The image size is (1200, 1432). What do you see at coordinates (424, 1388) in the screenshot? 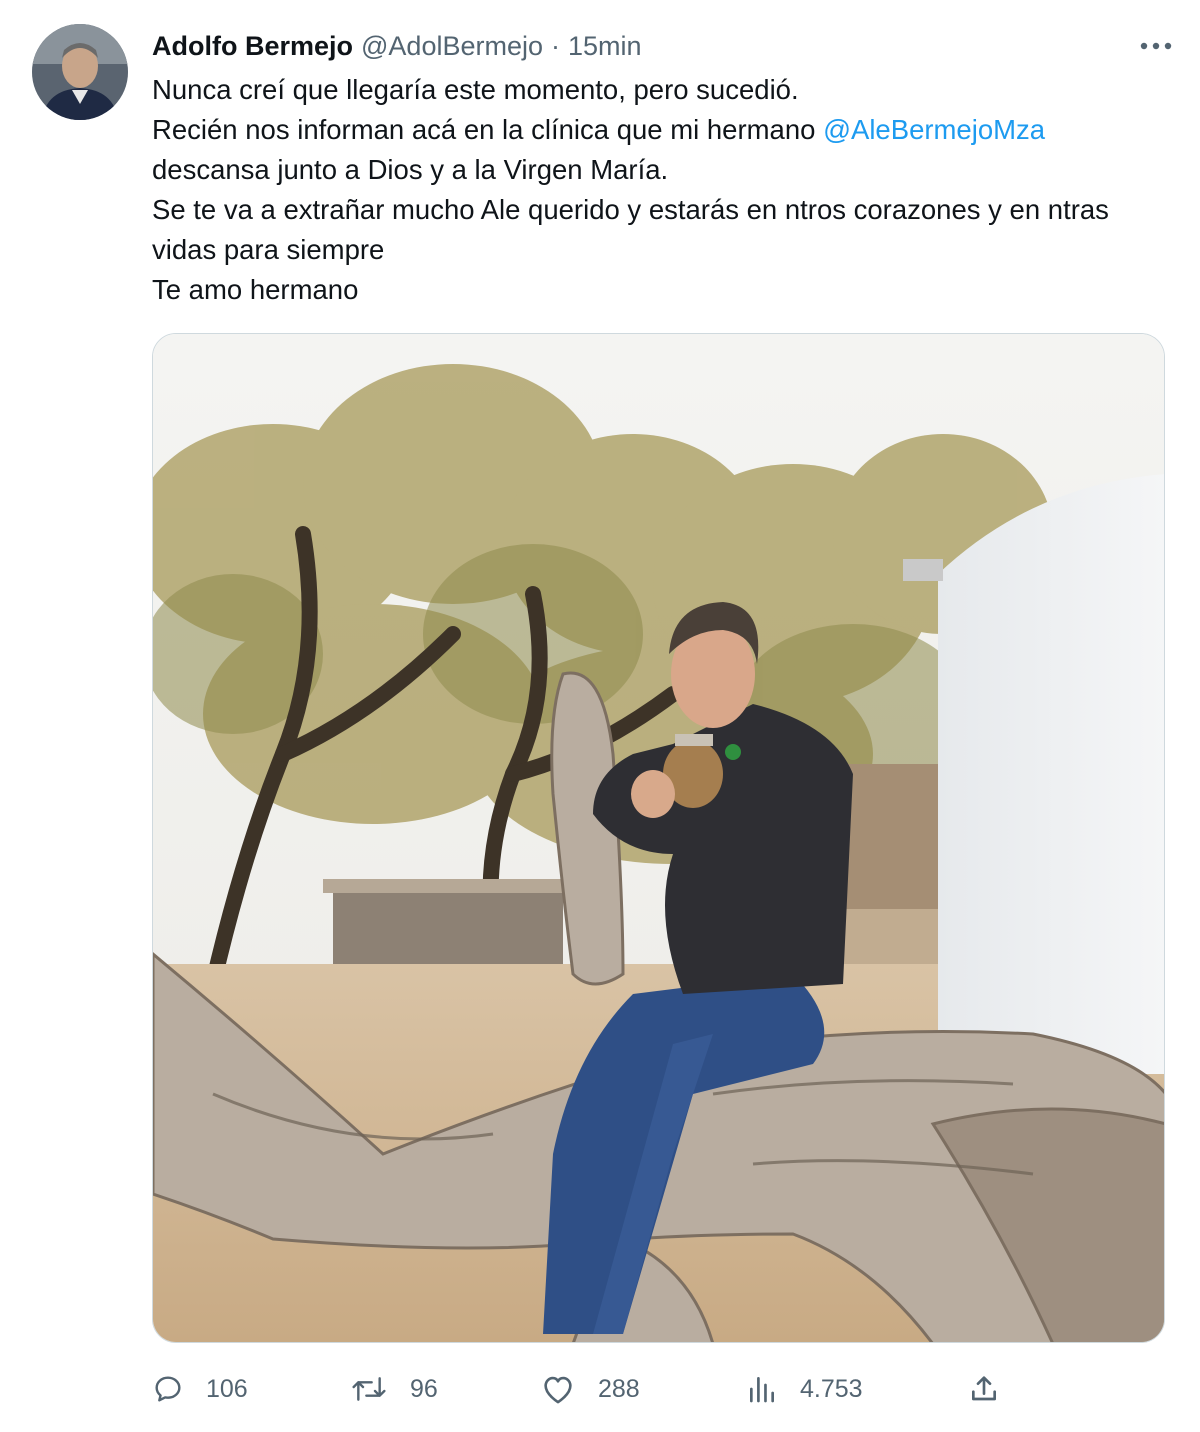
I see `retweet-count: 96` at bounding box center [424, 1388].